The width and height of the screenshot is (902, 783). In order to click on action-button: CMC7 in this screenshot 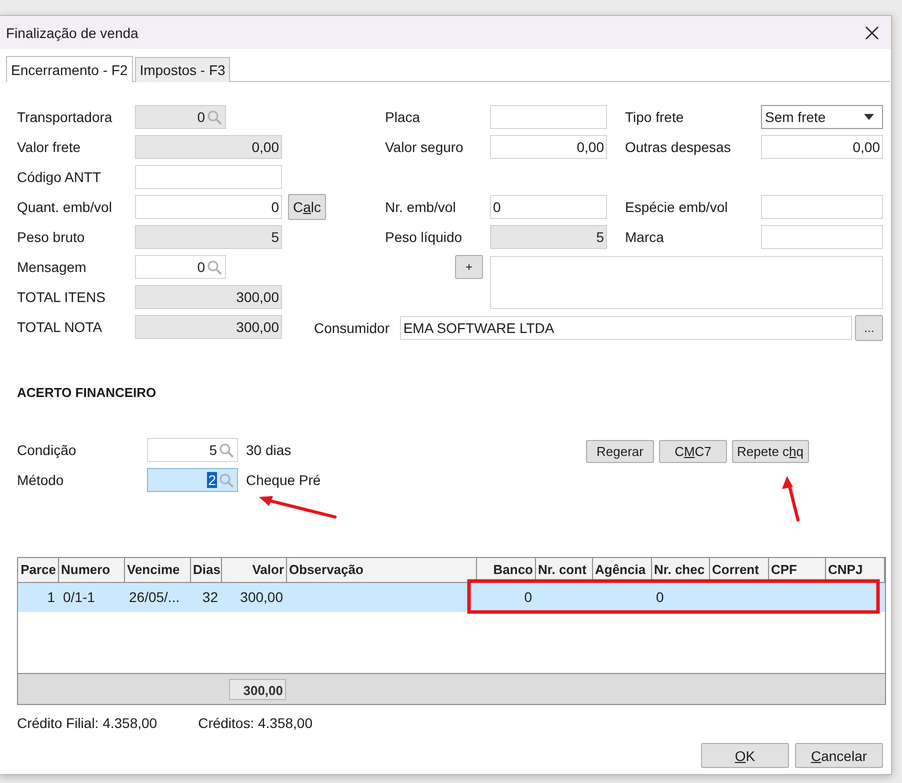, I will do `click(693, 451)`.